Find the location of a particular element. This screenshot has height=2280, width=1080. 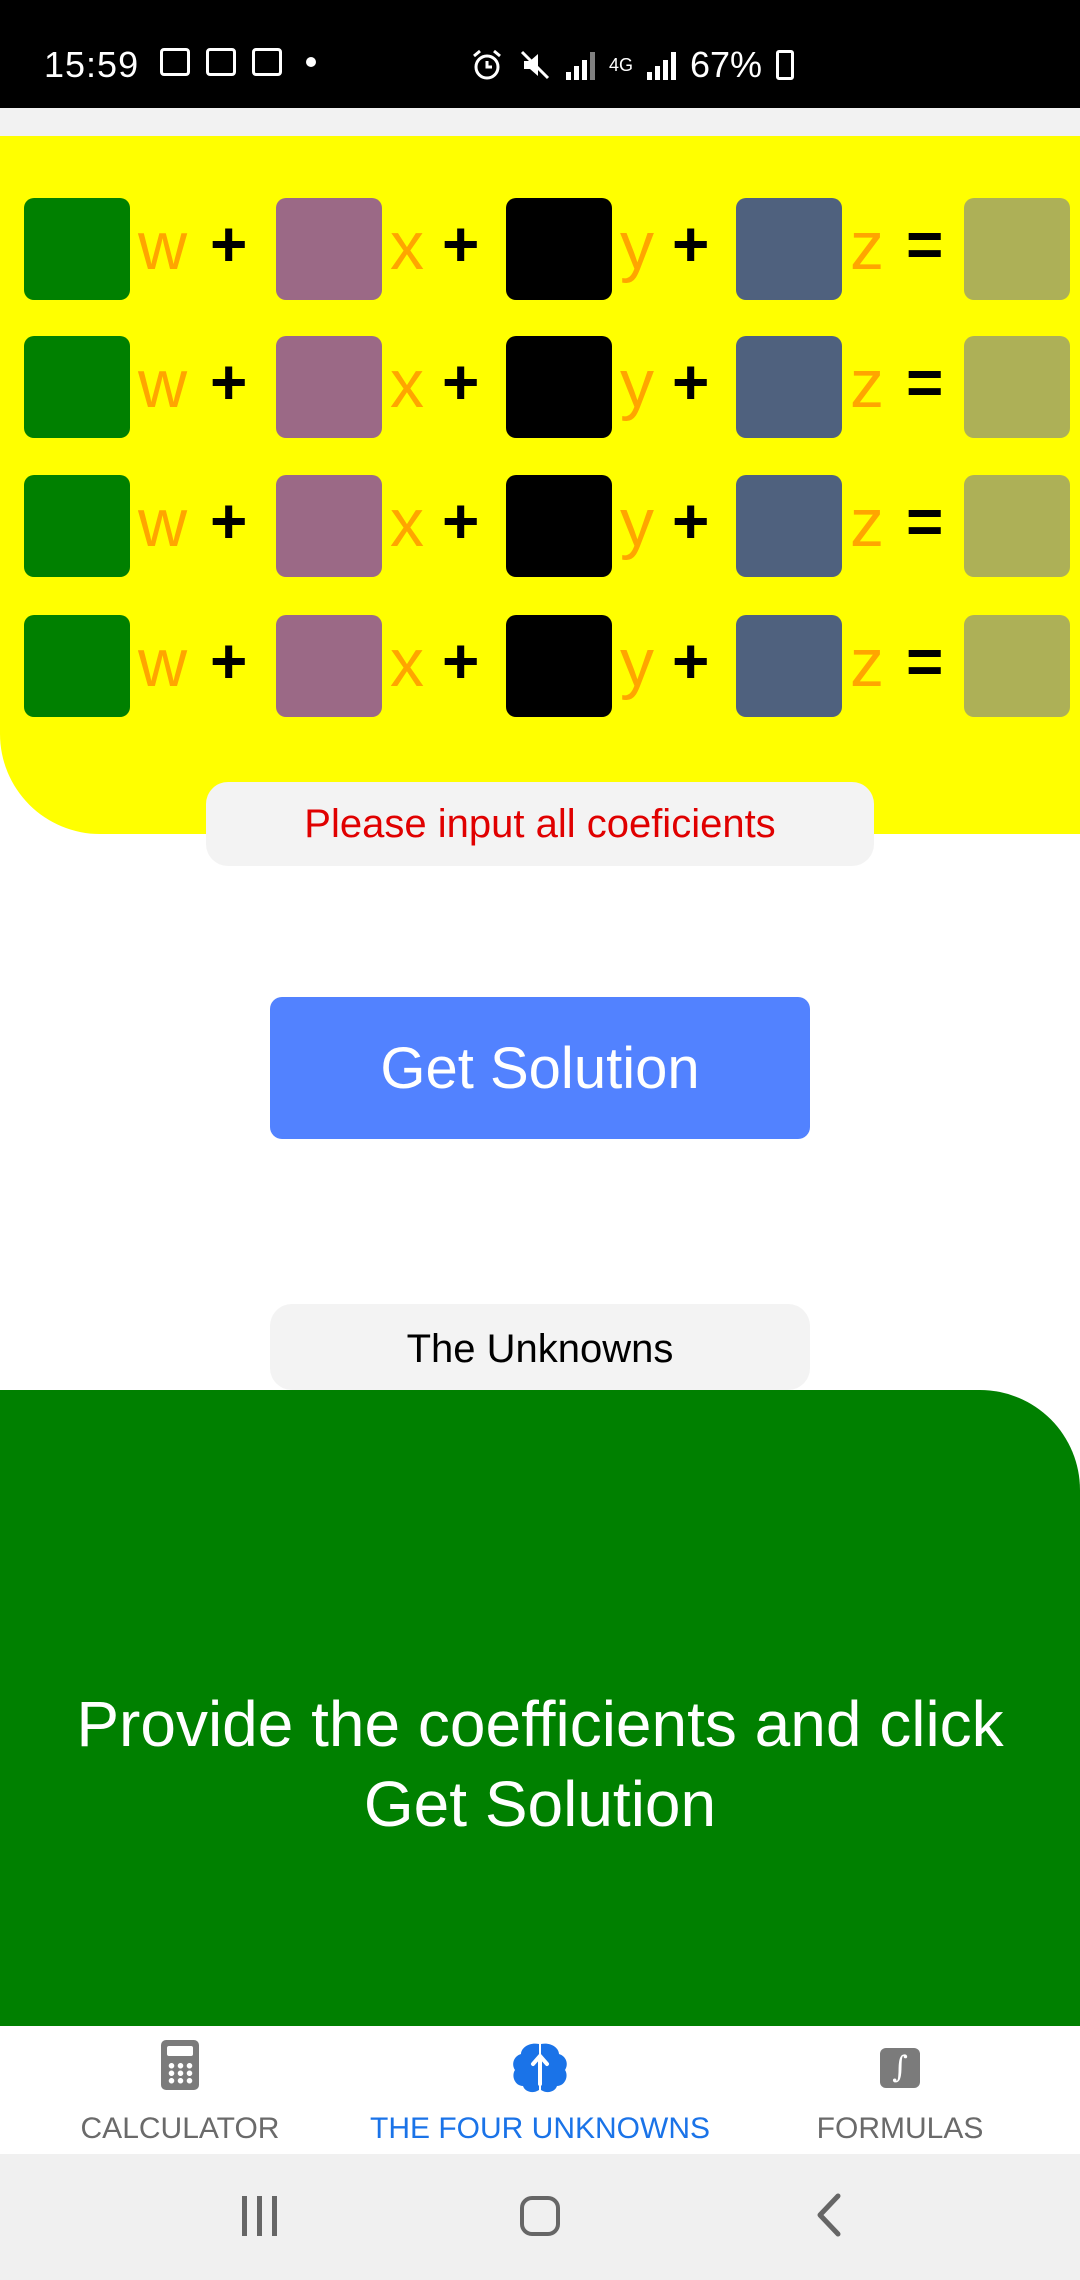

recent-apps-button is located at coordinates (260, 2216).